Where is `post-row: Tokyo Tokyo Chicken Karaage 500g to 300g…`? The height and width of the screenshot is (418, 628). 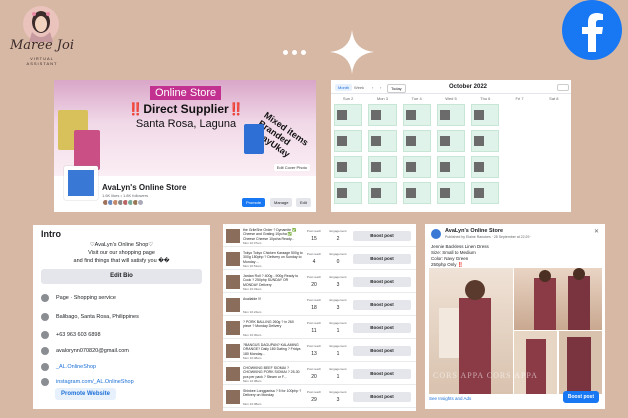 post-row: Tokyo Tokyo Chicken Karaage 500g to 300g… is located at coordinates (319, 259).